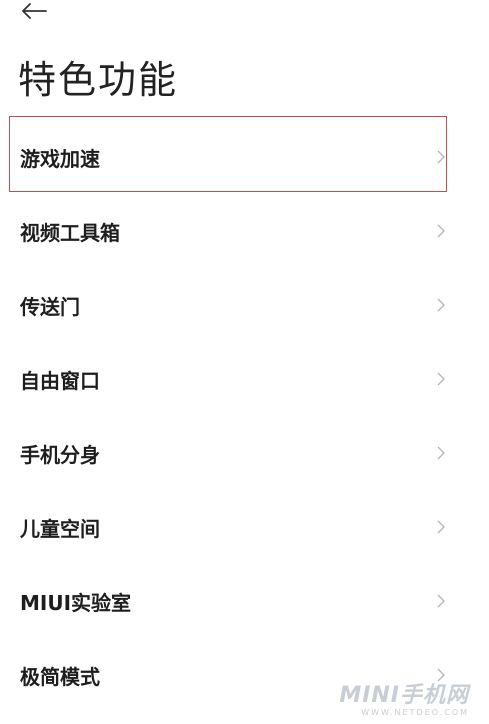 The width and height of the screenshot is (489, 724). I want to click on watermark-main: MINI手机网, so click(404, 695).